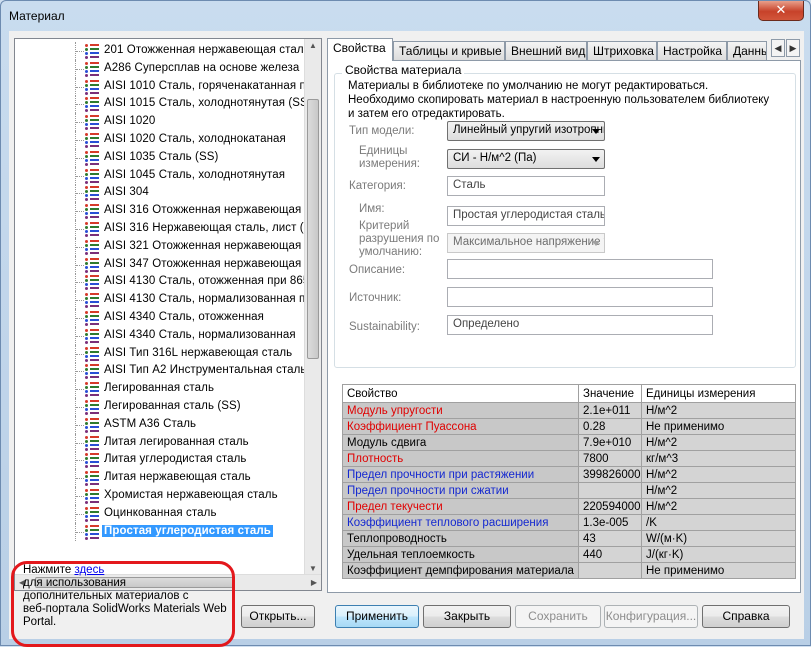 This screenshot has height=647, width=811. I want to click on sustainability-field: Определено, so click(580, 325).